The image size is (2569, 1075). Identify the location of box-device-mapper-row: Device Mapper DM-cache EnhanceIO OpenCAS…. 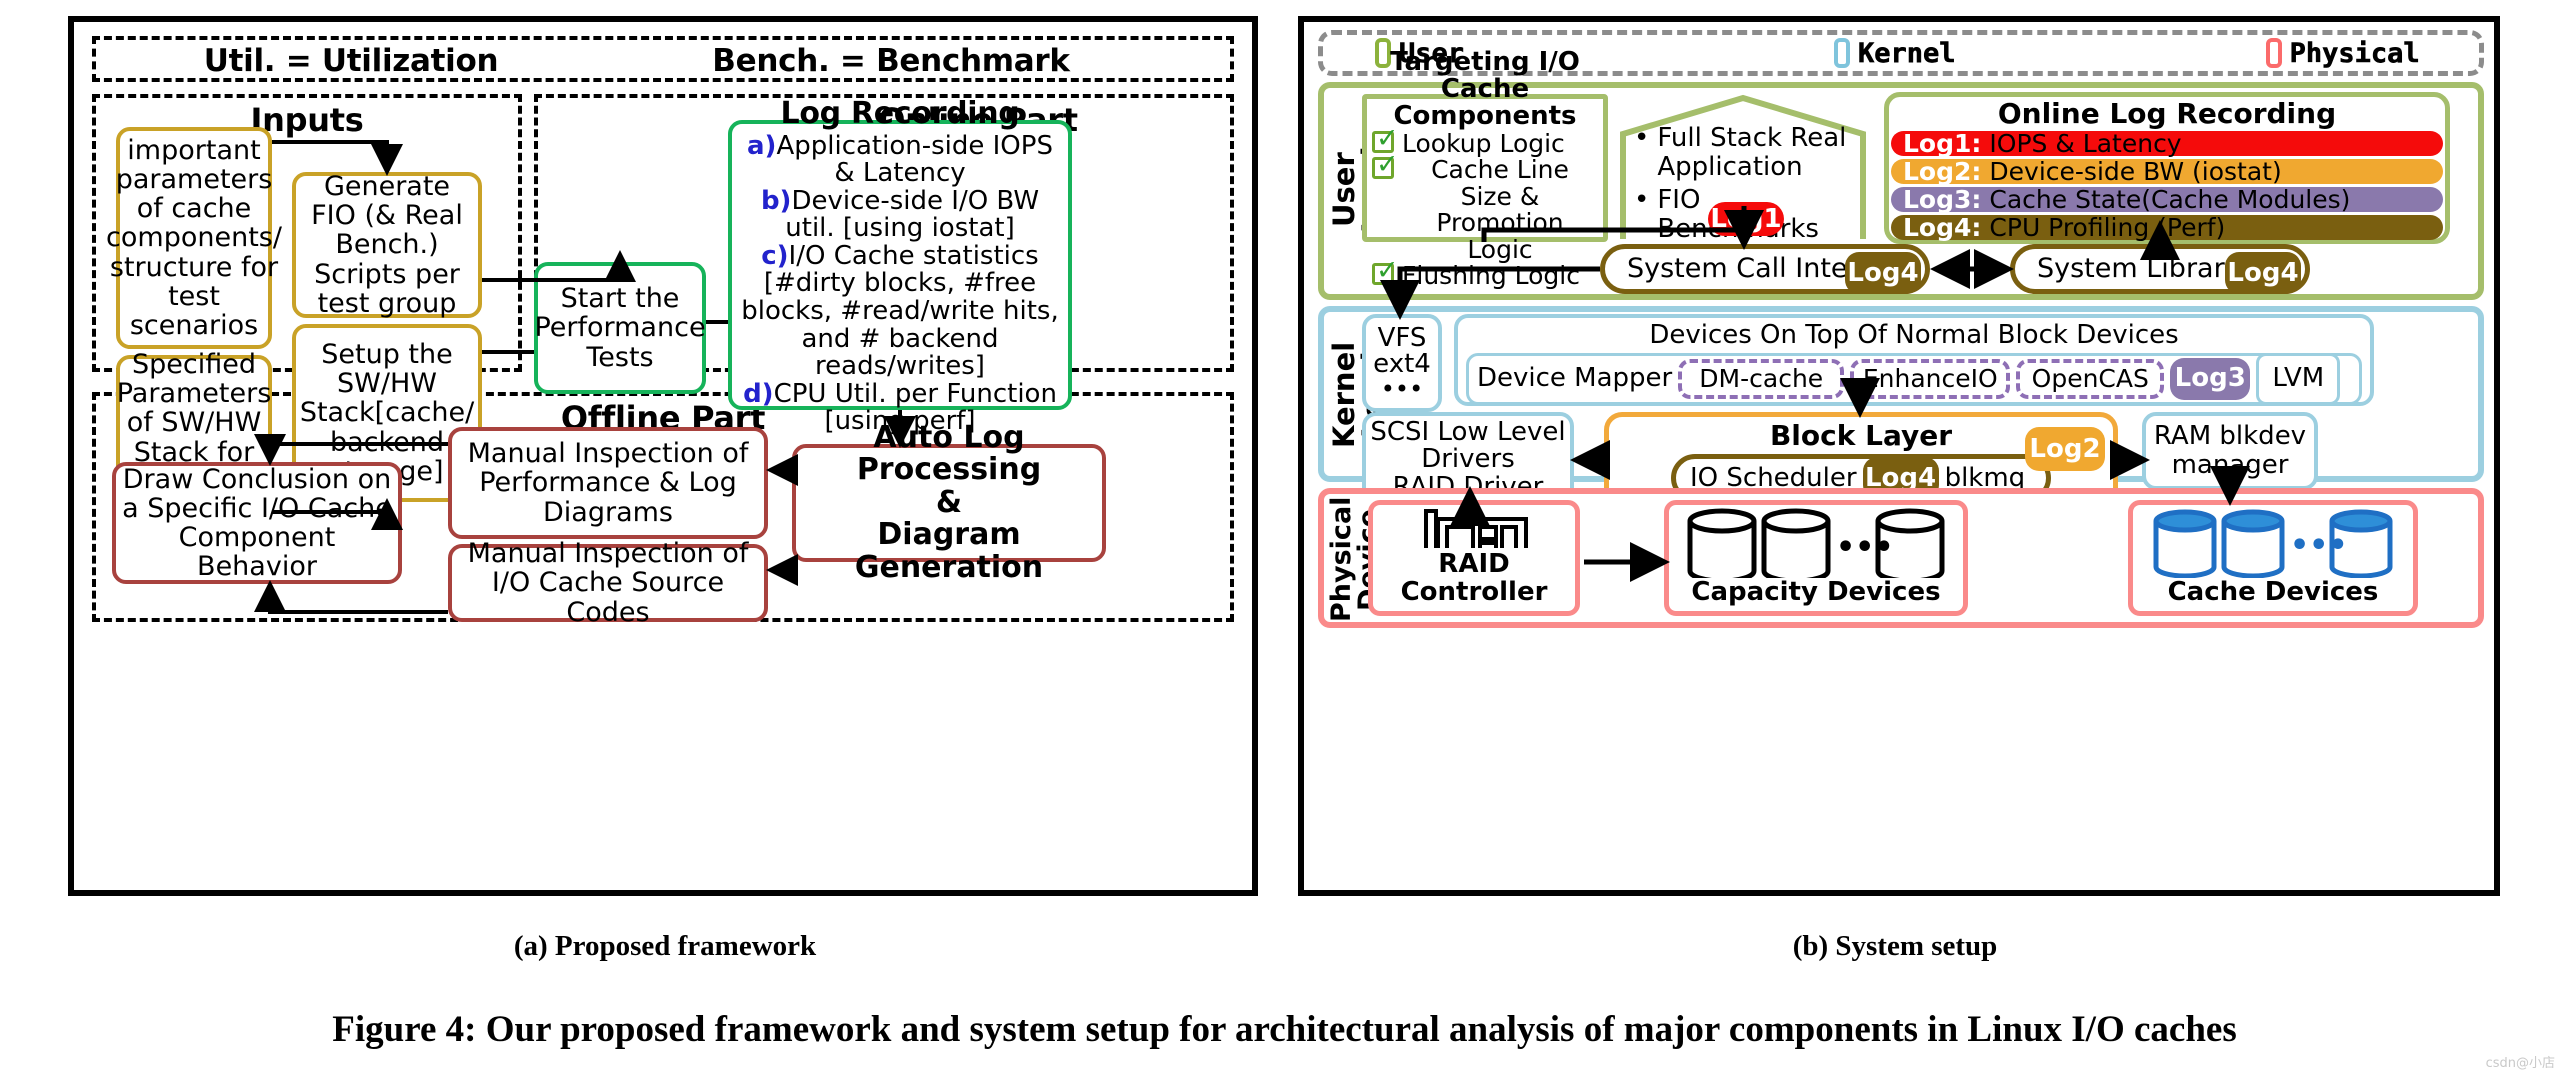
(1914, 378).